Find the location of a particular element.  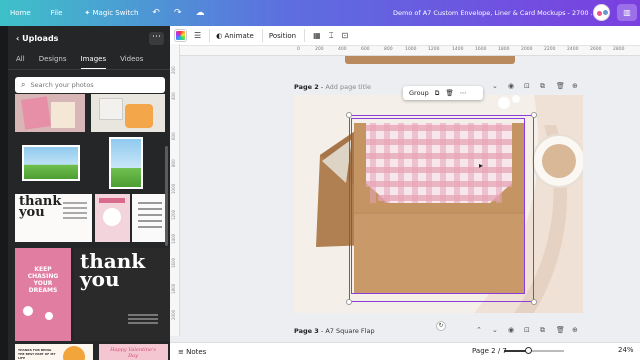

copy-icon: ⧉ is located at coordinates (437, 93).